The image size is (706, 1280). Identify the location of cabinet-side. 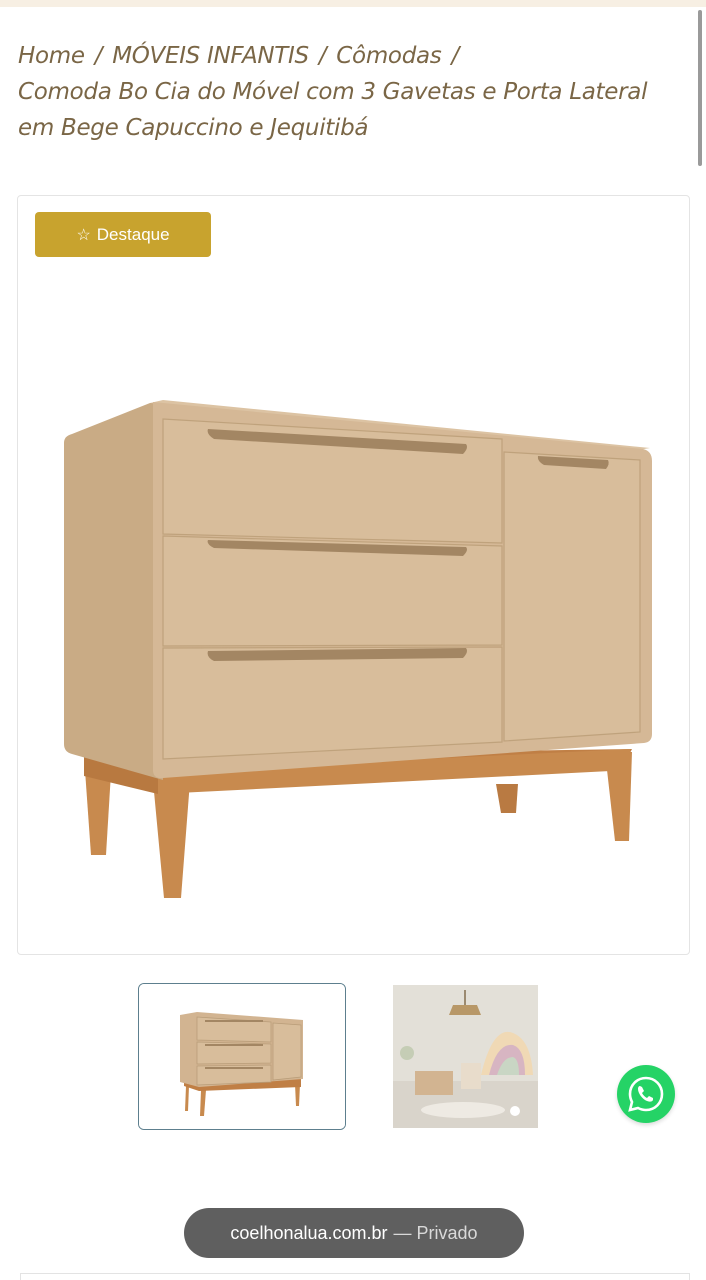
(113, 591).